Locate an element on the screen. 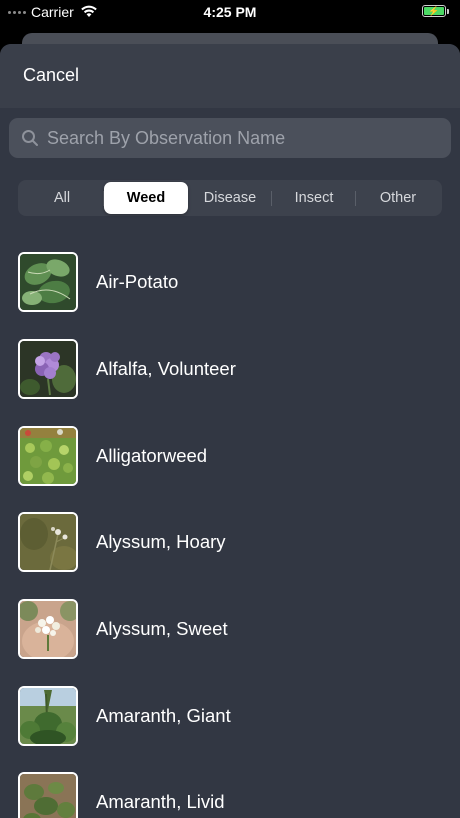 The width and height of the screenshot is (460, 818). sheet-header: Cancel is located at coordinates (230, 76).